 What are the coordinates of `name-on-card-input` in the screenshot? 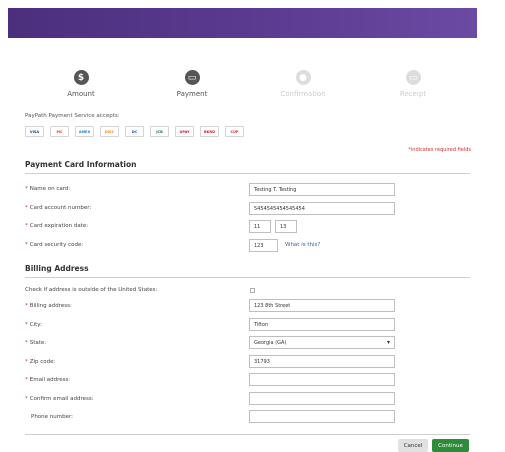 It's located at (322, 189).